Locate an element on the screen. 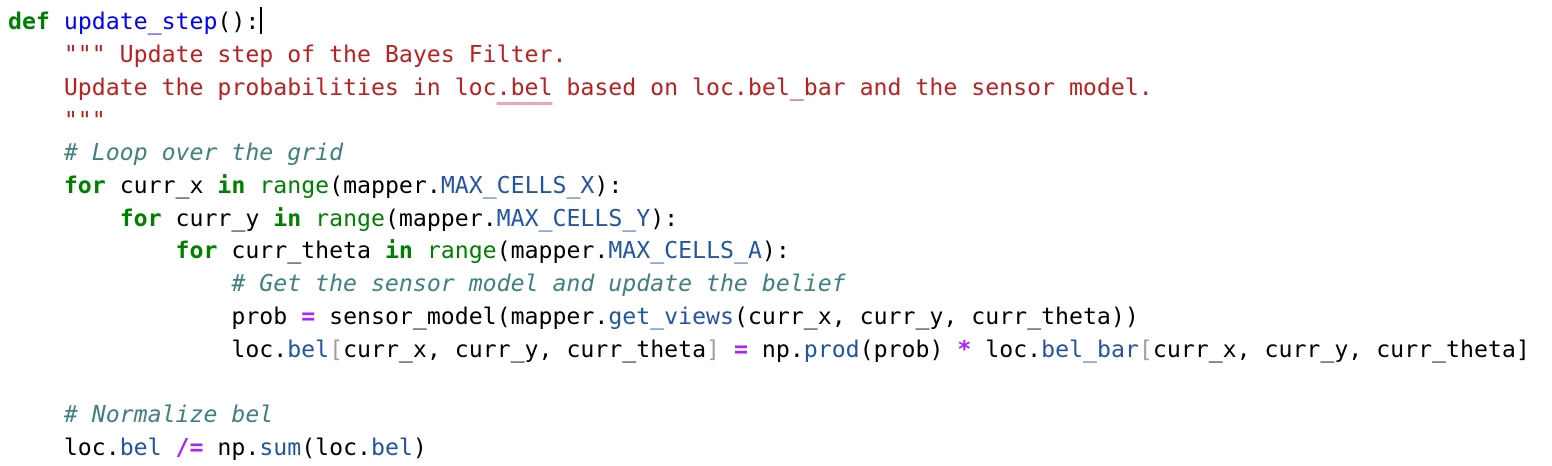  operator-divide-assign: /= is located at coordinates (189, 447).